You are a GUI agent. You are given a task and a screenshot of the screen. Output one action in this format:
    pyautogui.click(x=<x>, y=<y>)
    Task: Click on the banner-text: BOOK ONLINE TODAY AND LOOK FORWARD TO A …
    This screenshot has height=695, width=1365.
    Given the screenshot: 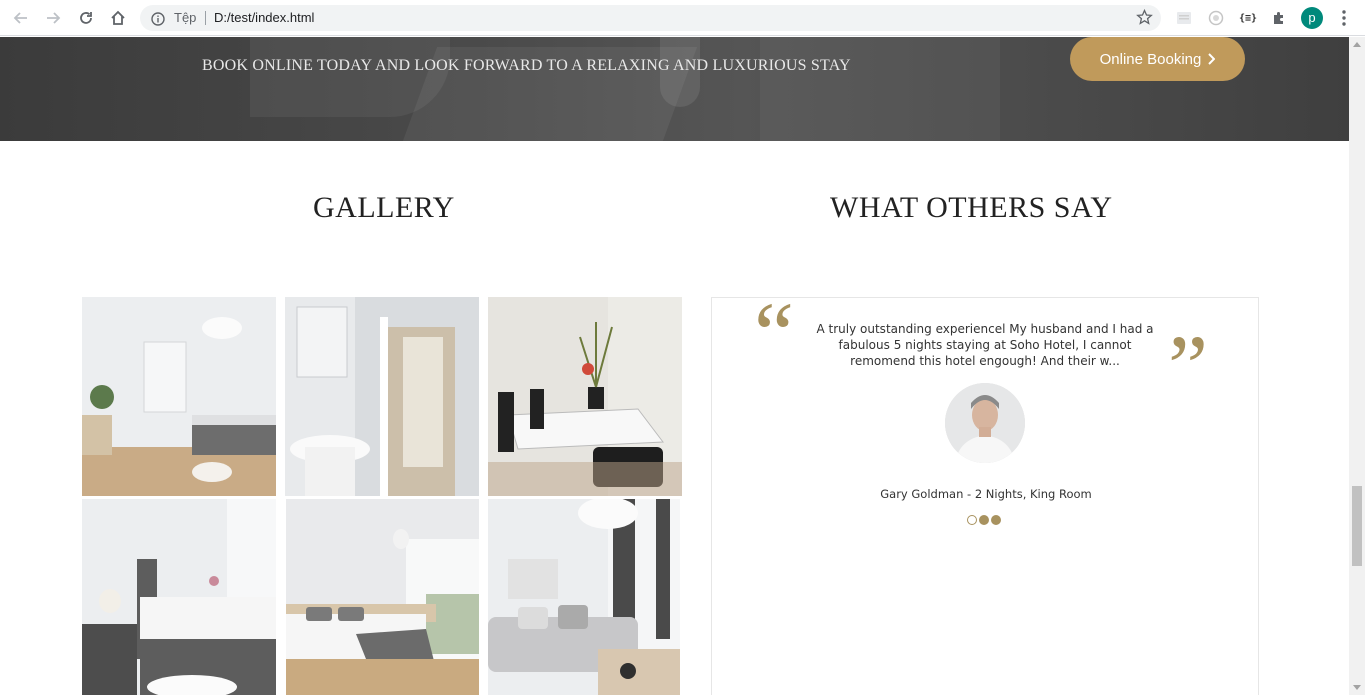 What is the action you would take?
    pyautogui.click(x=526, y=65)
    